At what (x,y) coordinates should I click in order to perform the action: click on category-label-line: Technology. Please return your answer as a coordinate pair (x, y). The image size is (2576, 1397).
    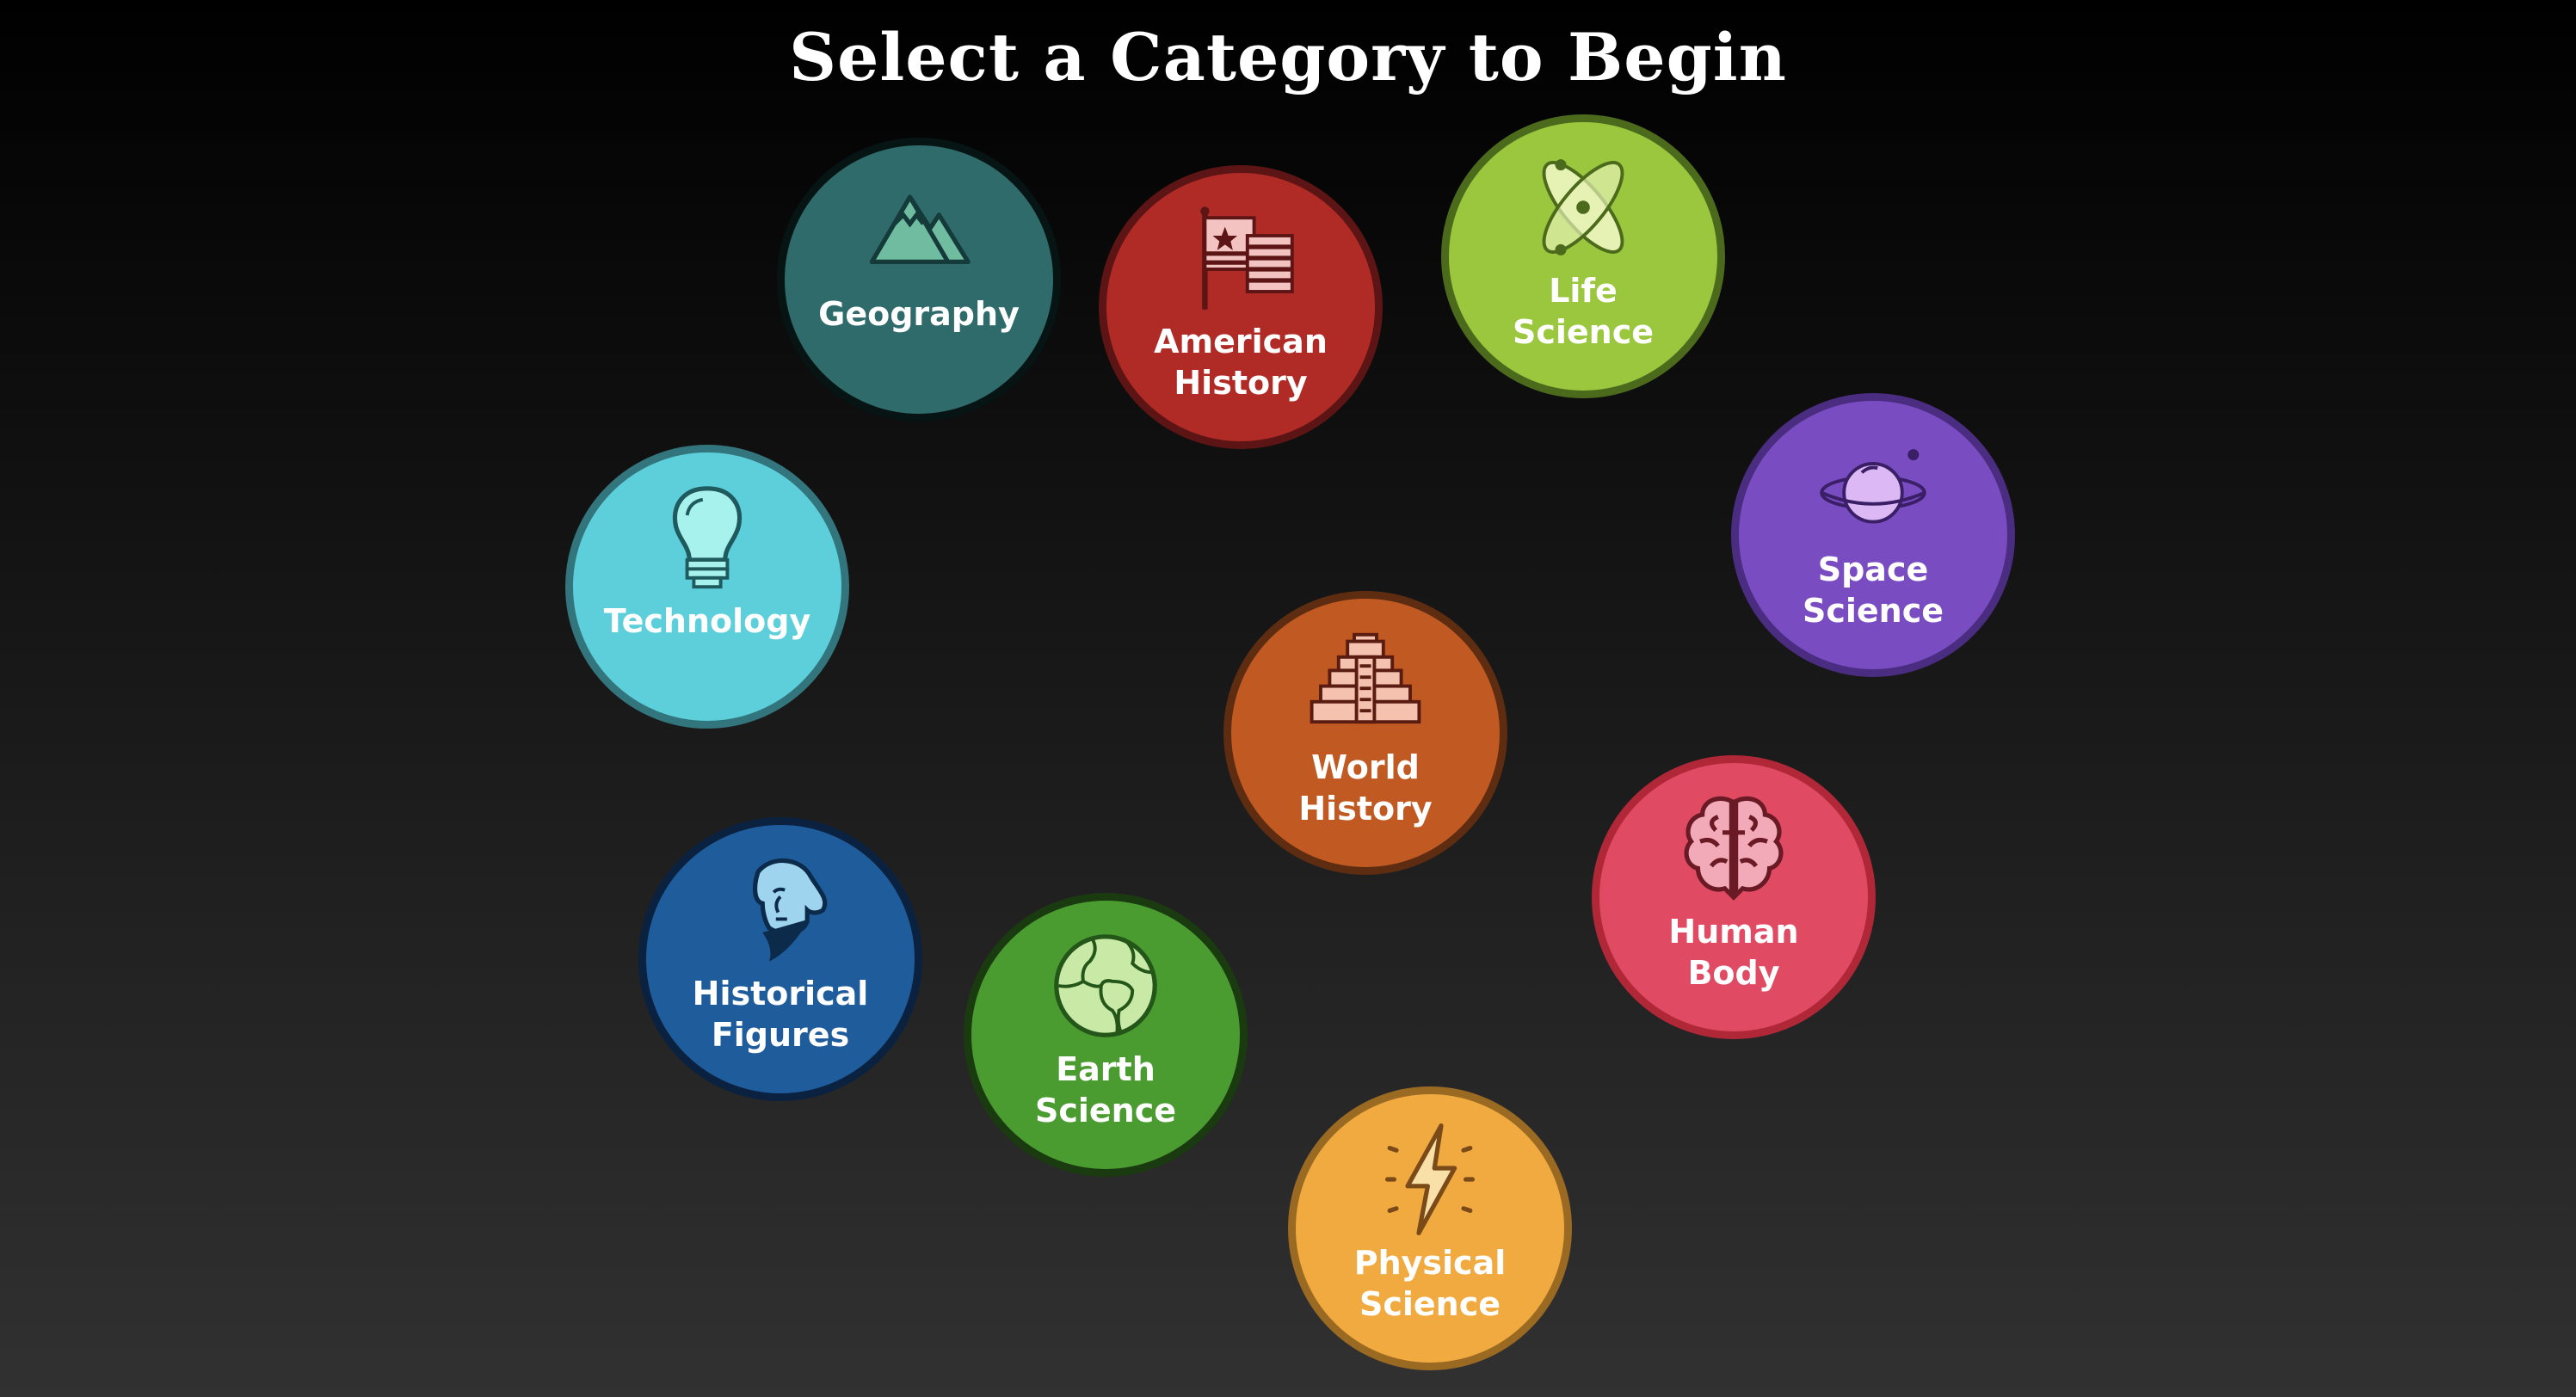
    Looking at the image, I should click on (707, 621).